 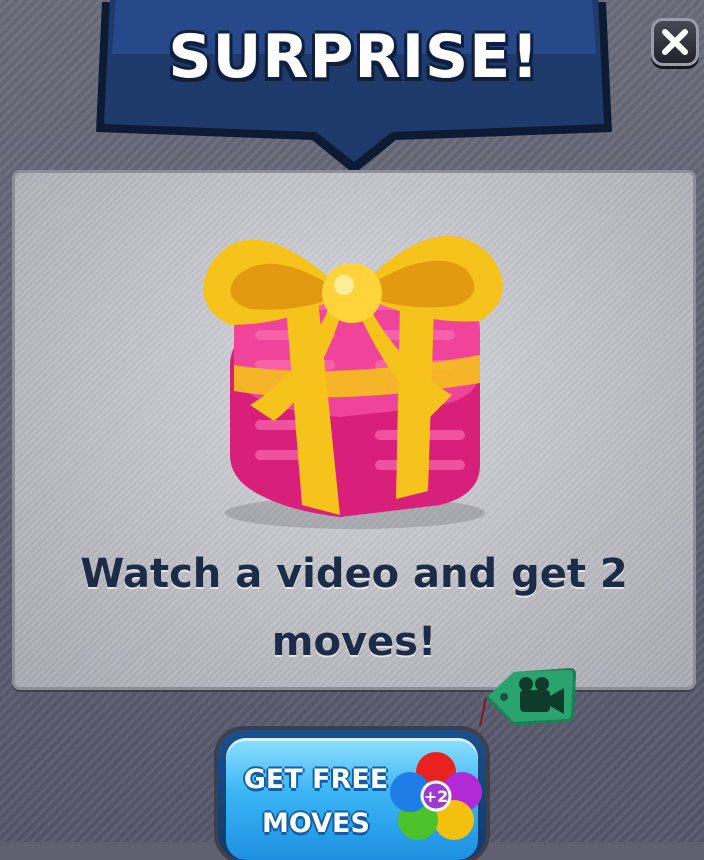 I want to click on video-camera-icon, so click(x=527, y=697).